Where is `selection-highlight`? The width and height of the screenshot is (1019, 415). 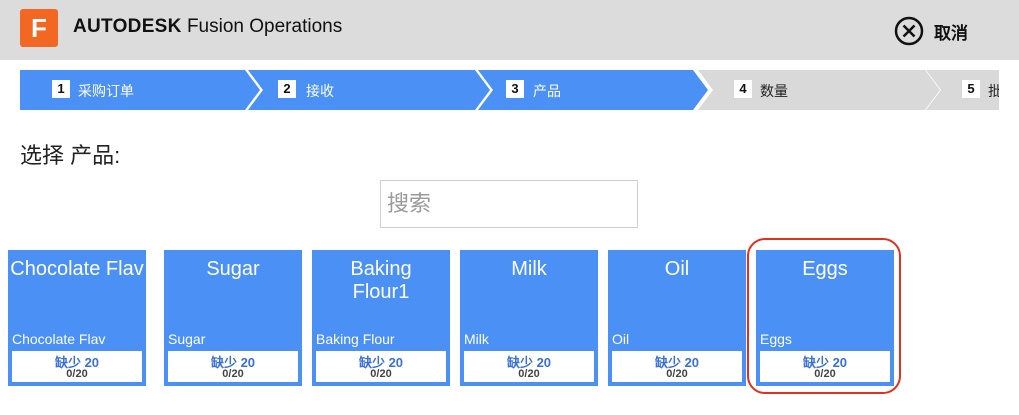
selection-highlight is located at coordinates (824, 316).